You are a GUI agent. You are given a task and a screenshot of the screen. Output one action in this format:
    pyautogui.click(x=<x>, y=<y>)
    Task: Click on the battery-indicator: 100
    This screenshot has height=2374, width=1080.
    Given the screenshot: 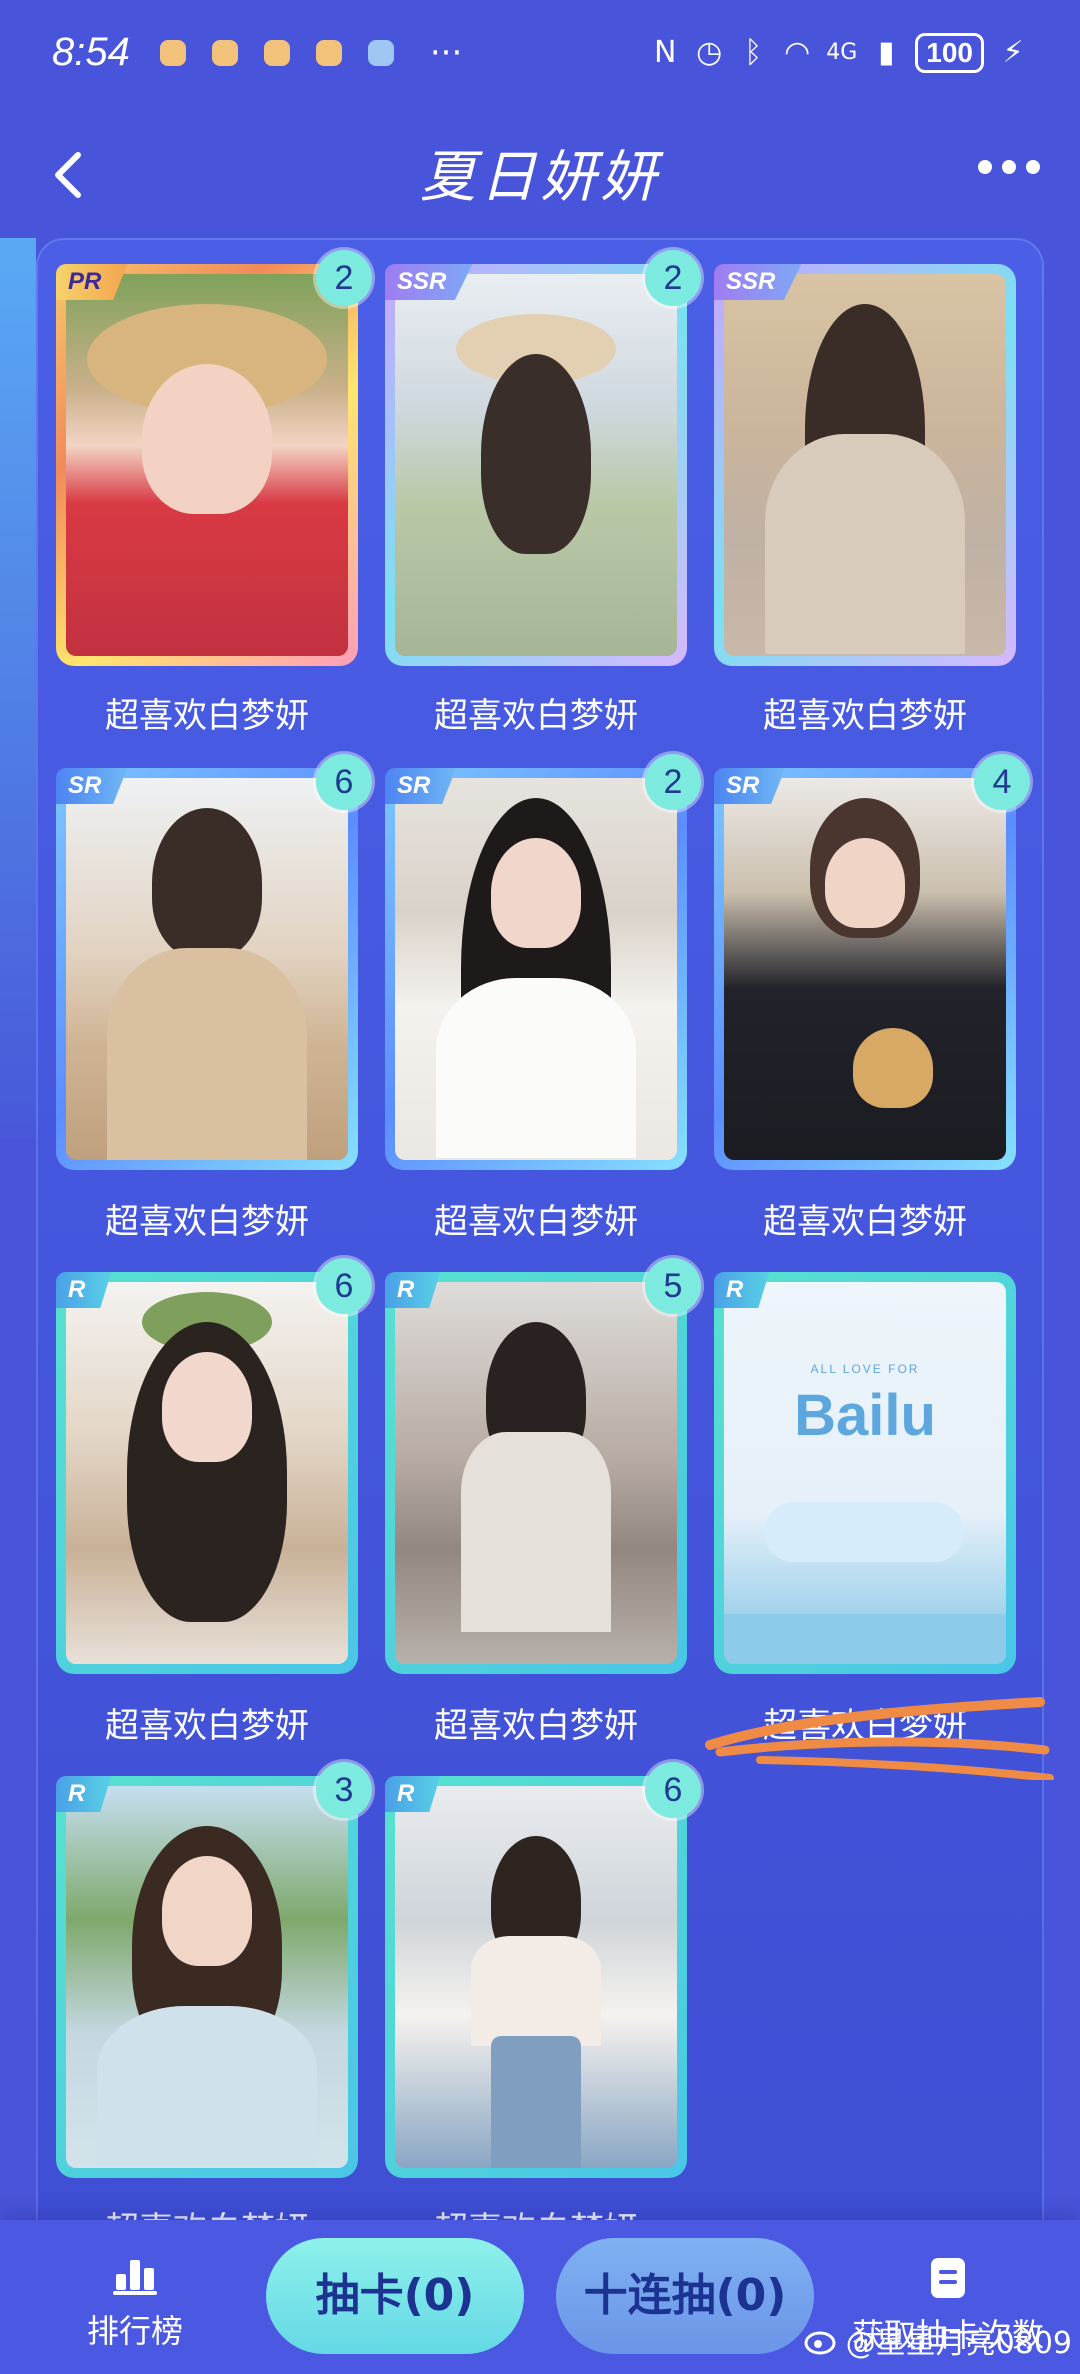 What is the action you would take?
    pyautogui.click(x=949, y=52)
    